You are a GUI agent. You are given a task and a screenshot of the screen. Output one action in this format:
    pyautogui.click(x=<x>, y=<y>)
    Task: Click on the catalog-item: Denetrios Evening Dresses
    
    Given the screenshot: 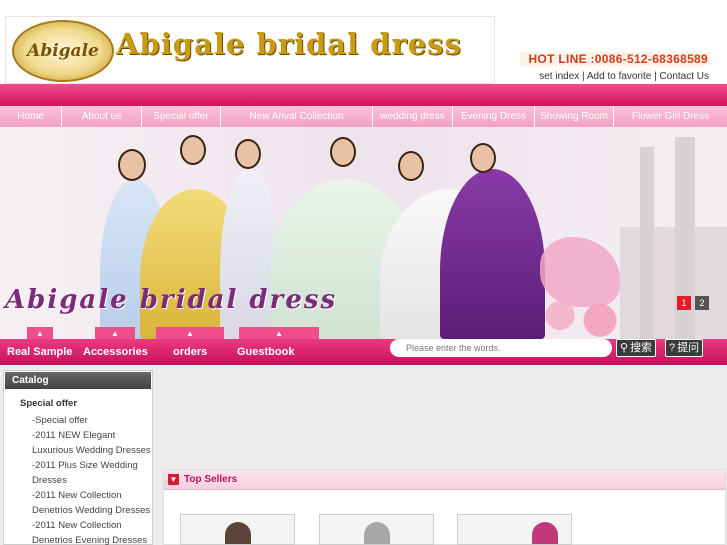 What is the action you would take?
    pyautogui.click(x=86, y=539)
    